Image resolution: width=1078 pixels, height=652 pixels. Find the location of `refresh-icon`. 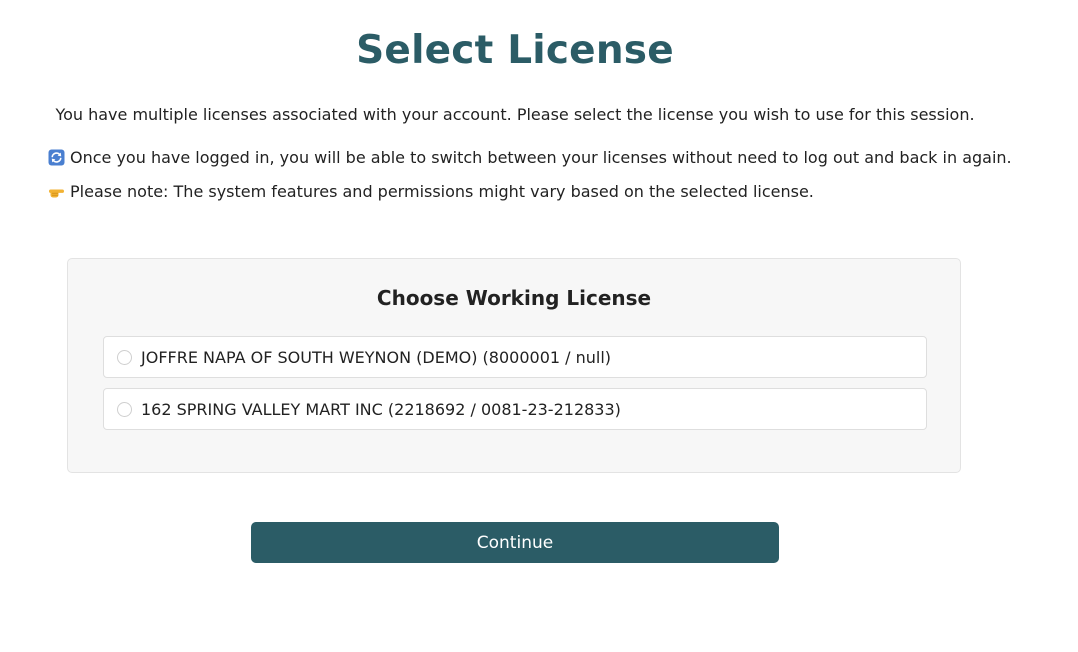

refresh-icon is located at coordinates (56, 157).